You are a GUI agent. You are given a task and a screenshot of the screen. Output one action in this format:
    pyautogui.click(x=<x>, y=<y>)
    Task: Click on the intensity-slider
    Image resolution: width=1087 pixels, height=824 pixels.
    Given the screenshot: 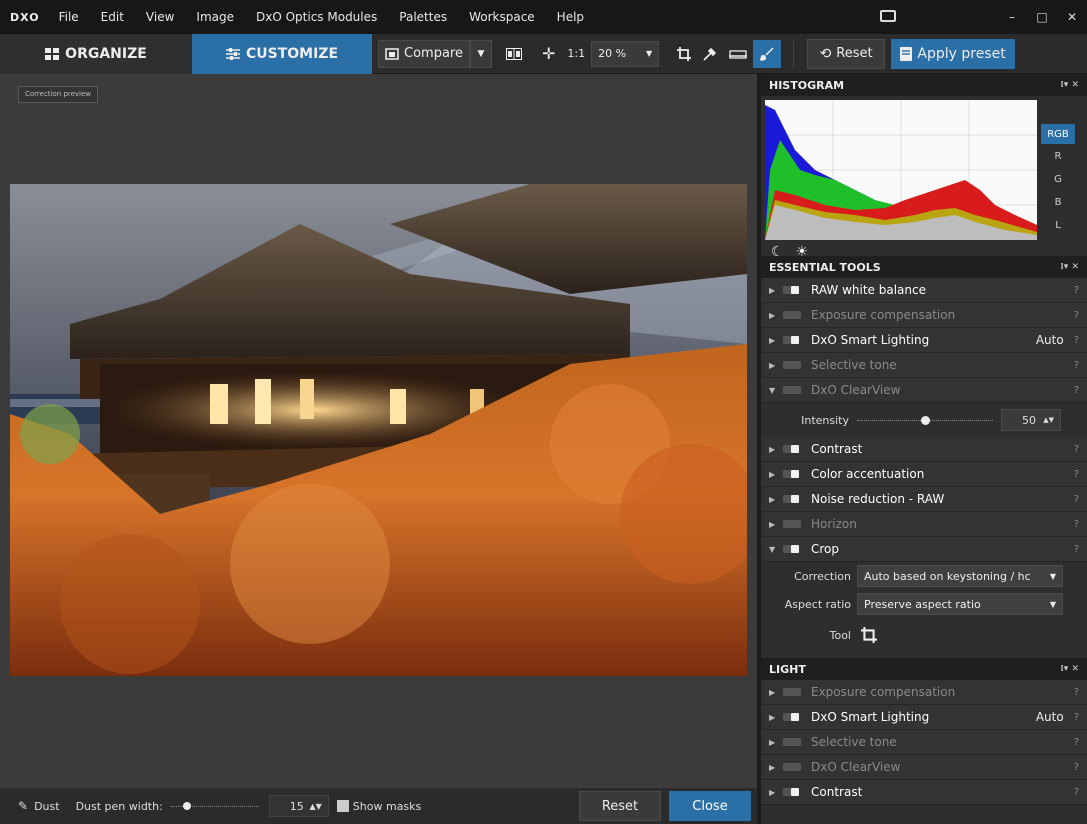 What is the action you would take?
    pyautogui.click(x=925, y=420)
    